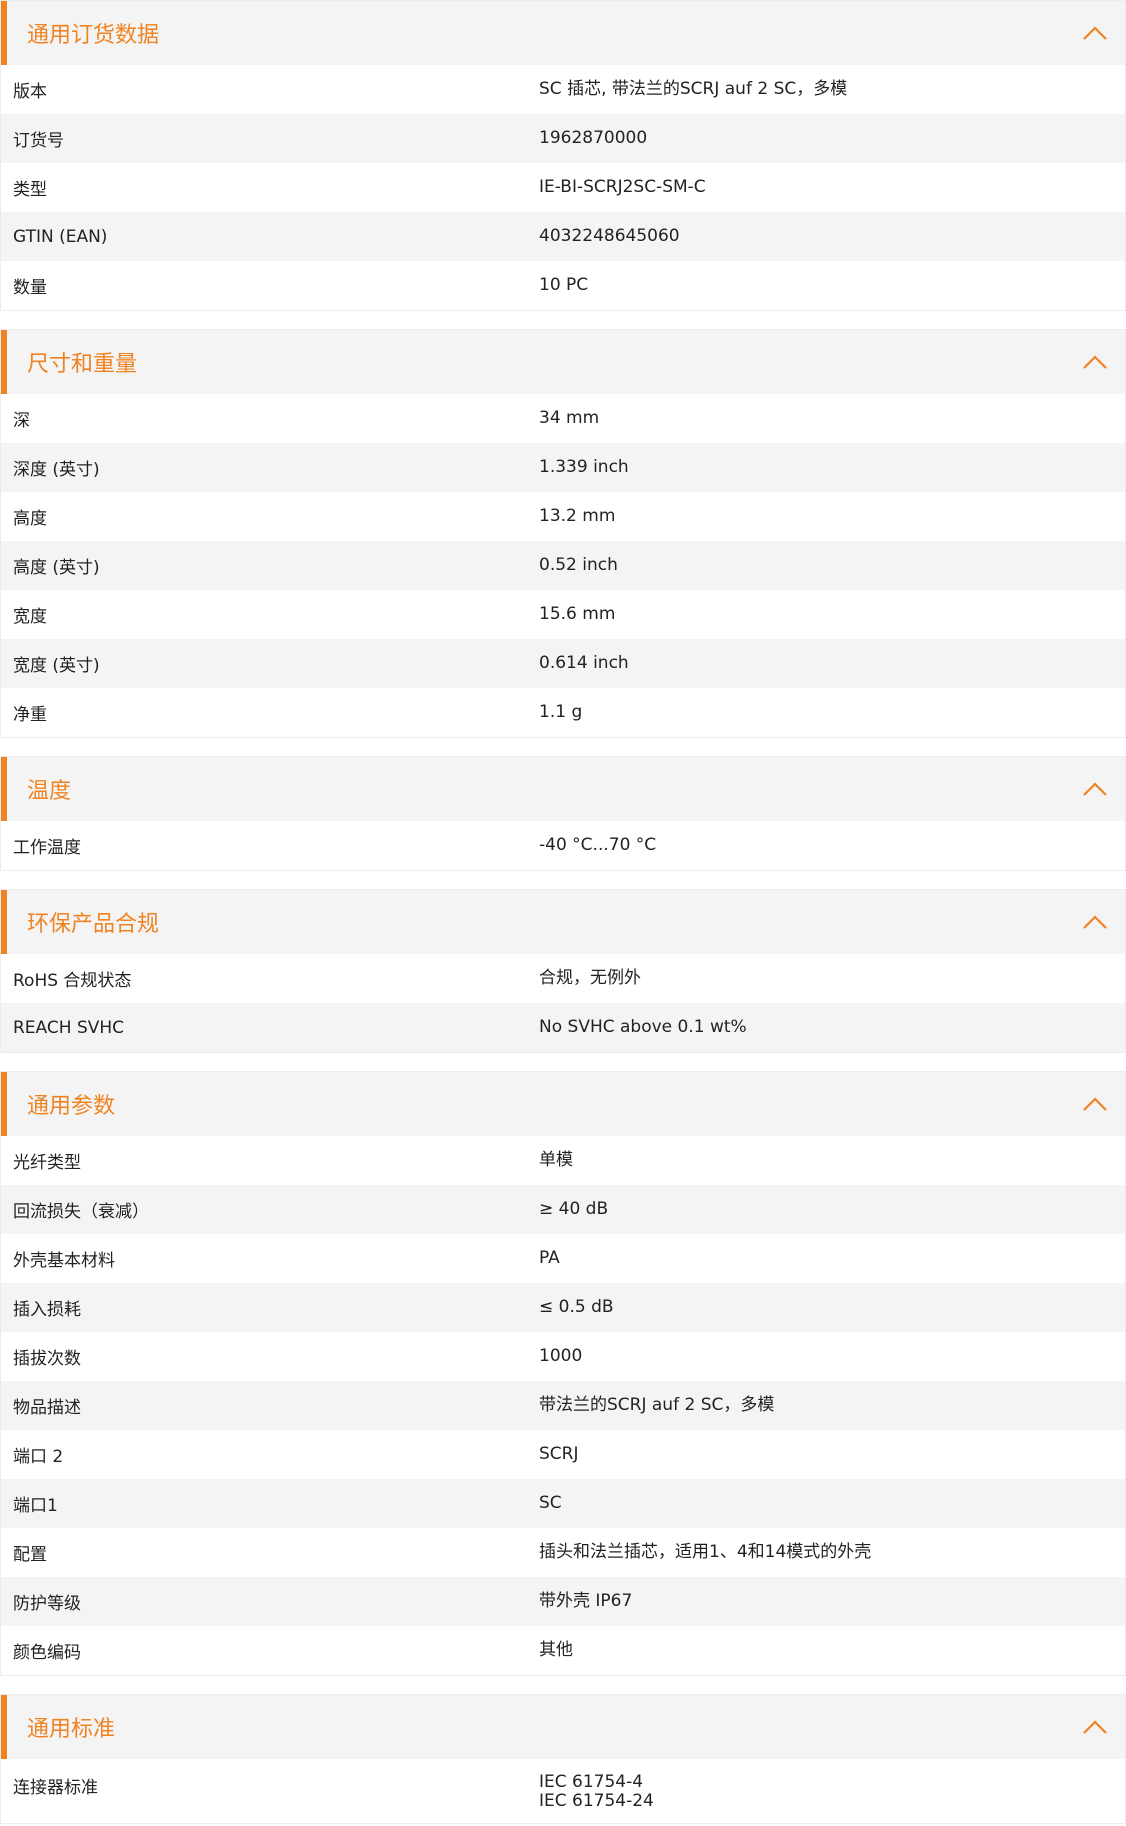  What do you see at coordinates (47, 1163) in the screenshot?
I see `spec-label: 光纤类型` at bounding box center [47, 1163].